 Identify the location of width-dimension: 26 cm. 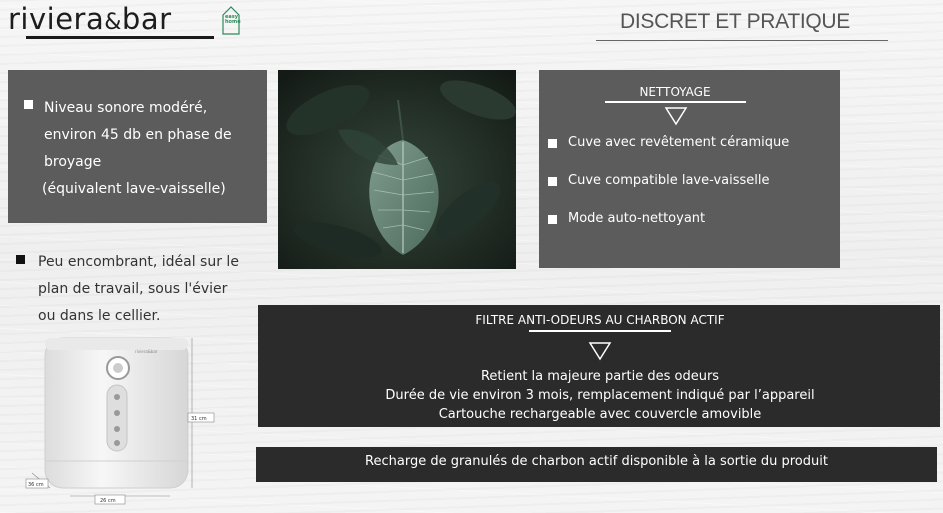
(108, 501).